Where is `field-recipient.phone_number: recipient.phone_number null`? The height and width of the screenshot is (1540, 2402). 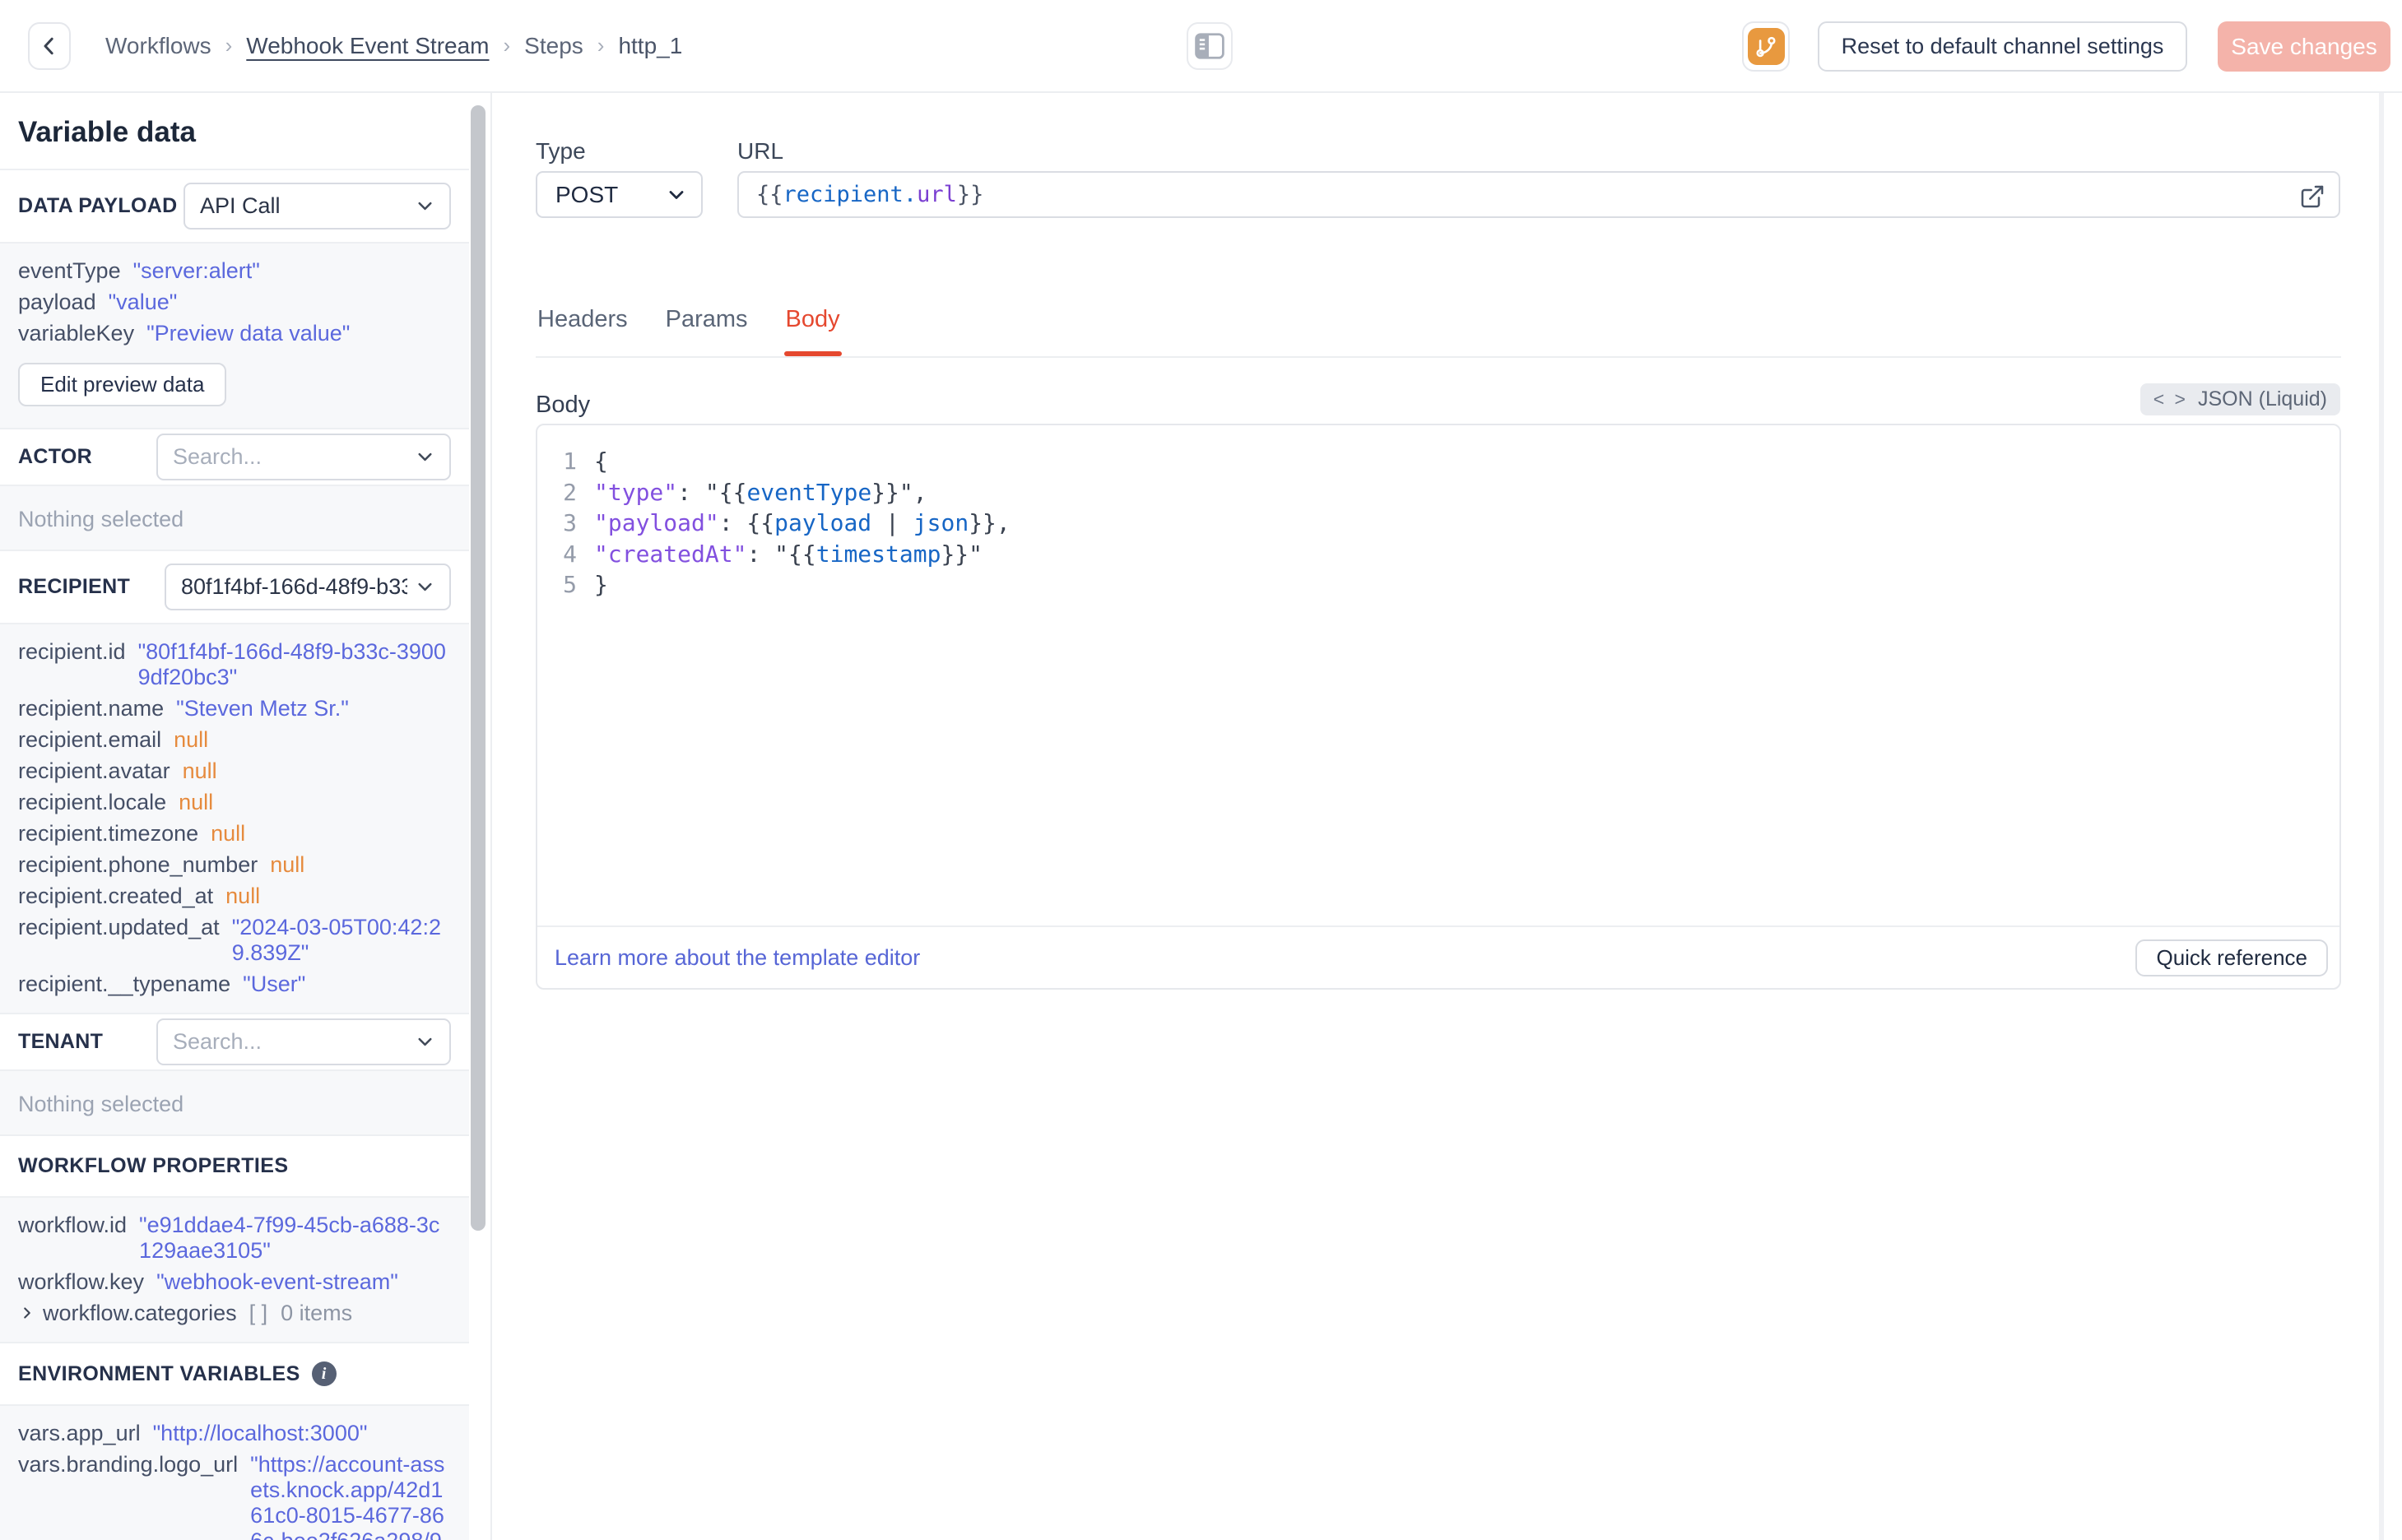
field-recipient.phone_number: recipient.phone_number null is located at coordinates (234, 865).